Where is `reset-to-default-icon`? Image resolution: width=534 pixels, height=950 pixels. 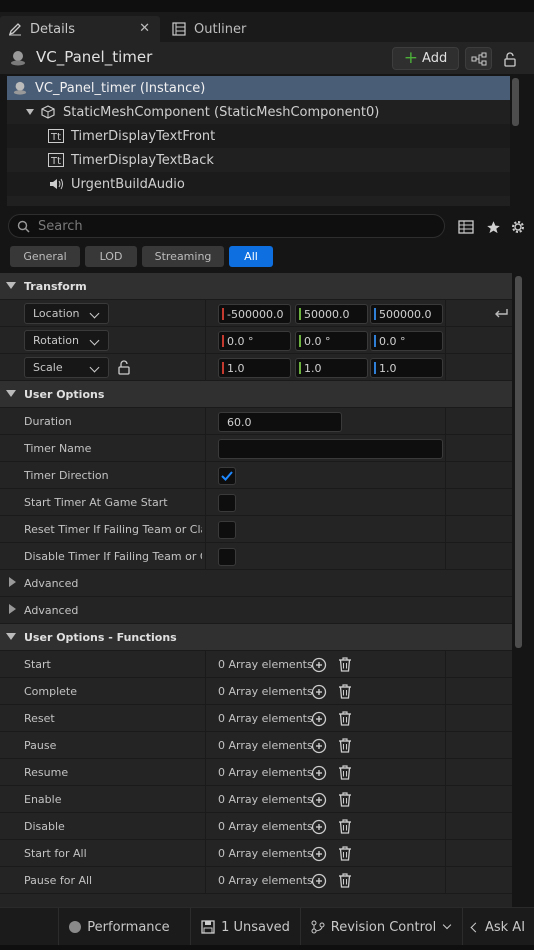 reset-to-default-icon is located at coordinates (501, 313).